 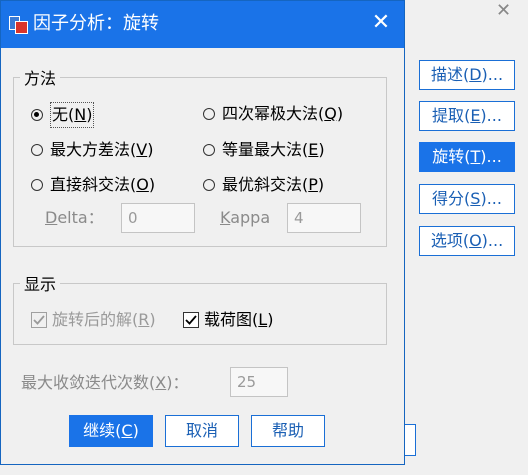 What do you see at coordinates (225, 217) in the screenshot?
I see `kappa-key: K` at bounding box center [225, 217].